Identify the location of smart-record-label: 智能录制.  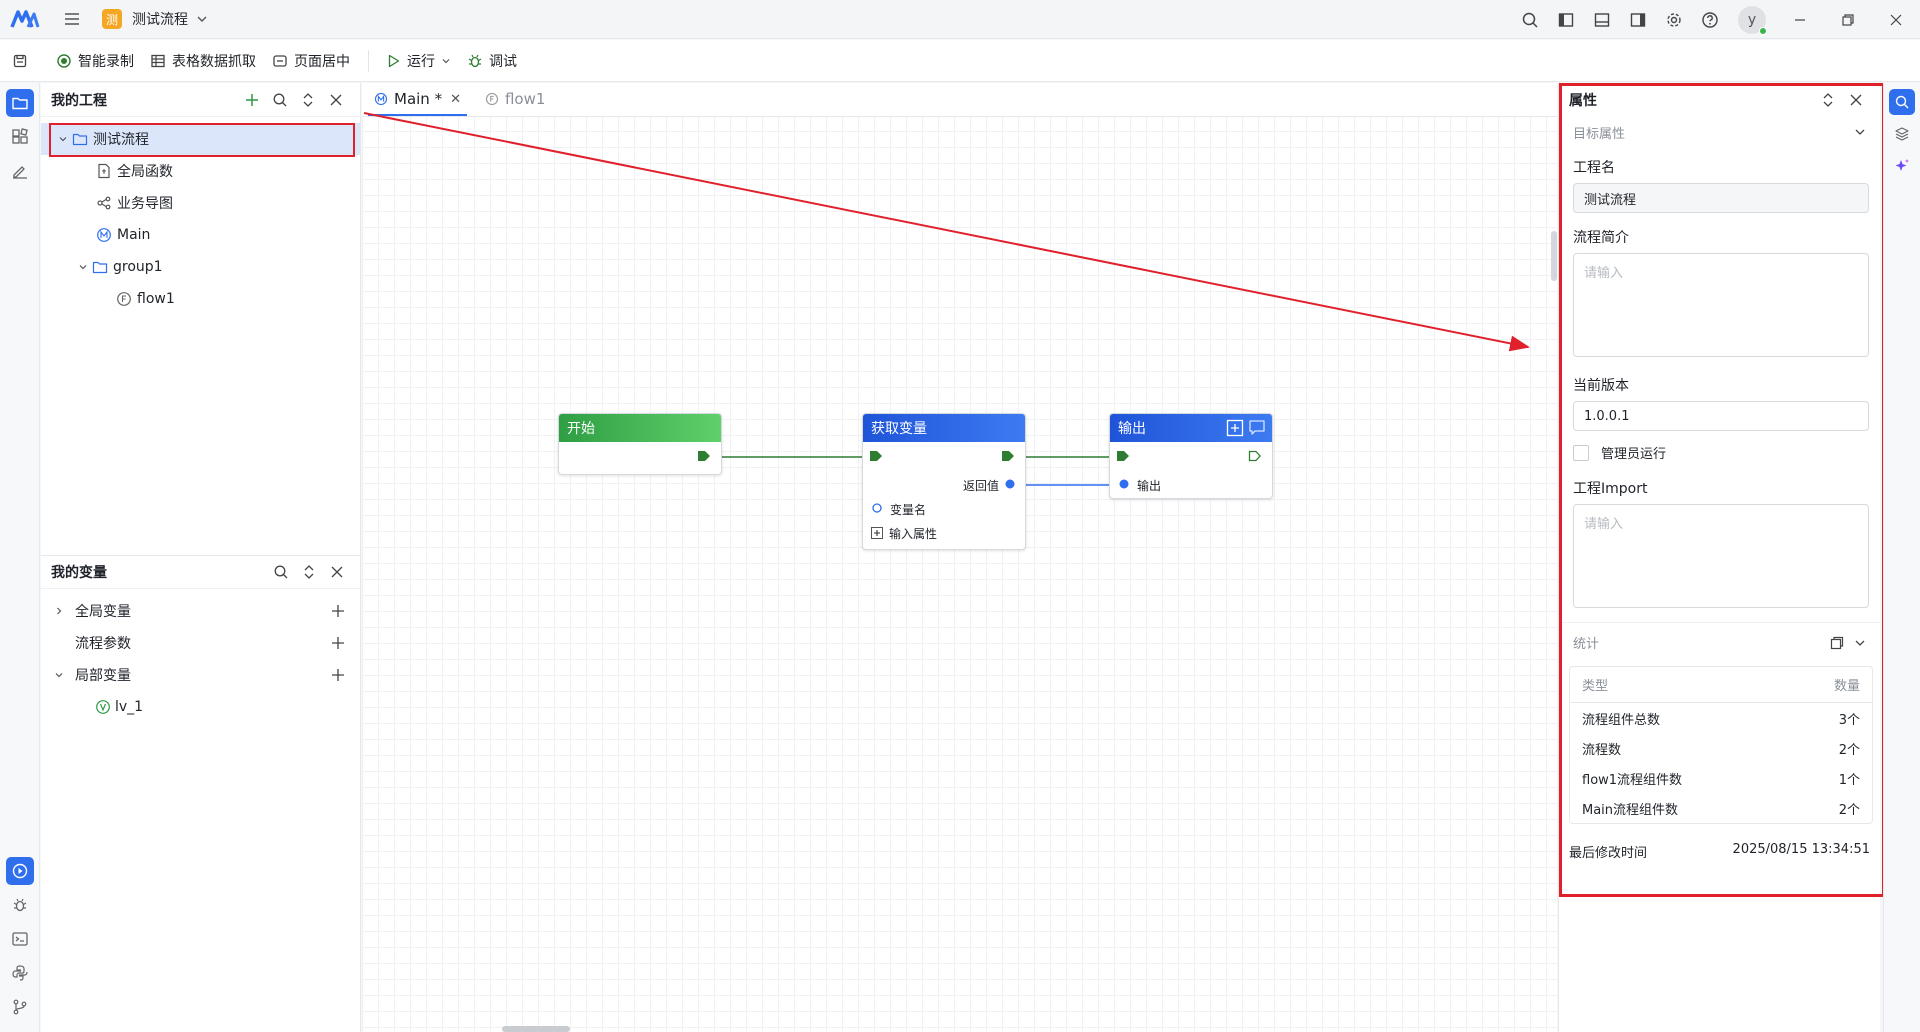
(106, 61).